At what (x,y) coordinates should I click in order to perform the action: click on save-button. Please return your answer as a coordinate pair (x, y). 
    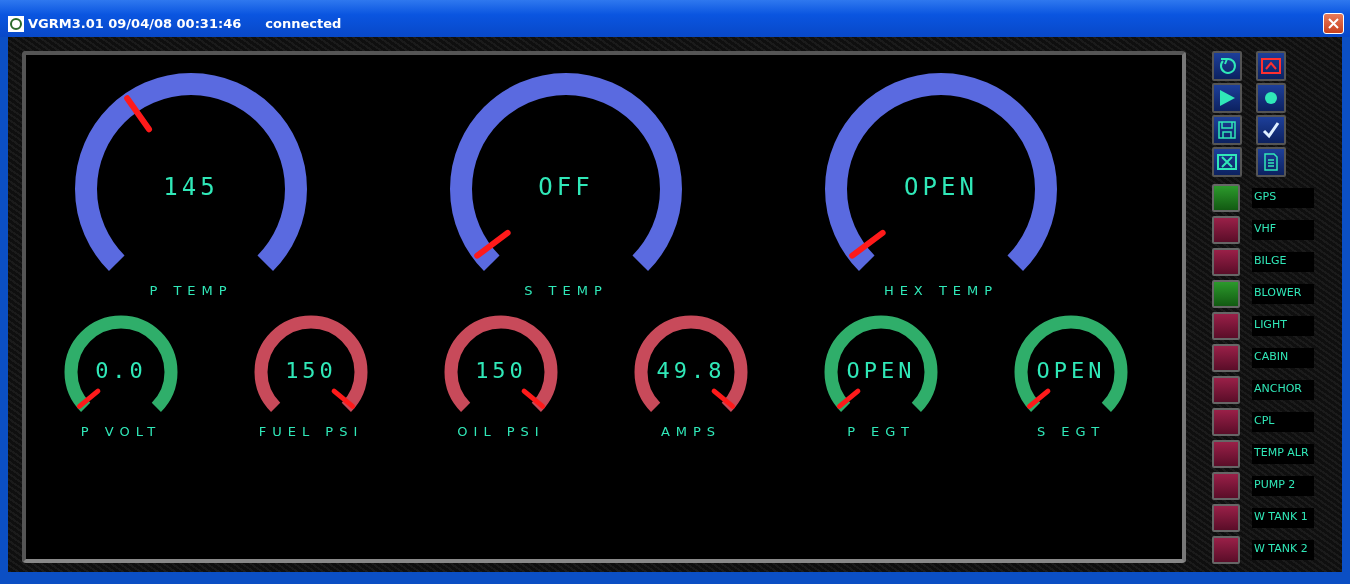
    Looking at the image, I should click on (1227, 130).